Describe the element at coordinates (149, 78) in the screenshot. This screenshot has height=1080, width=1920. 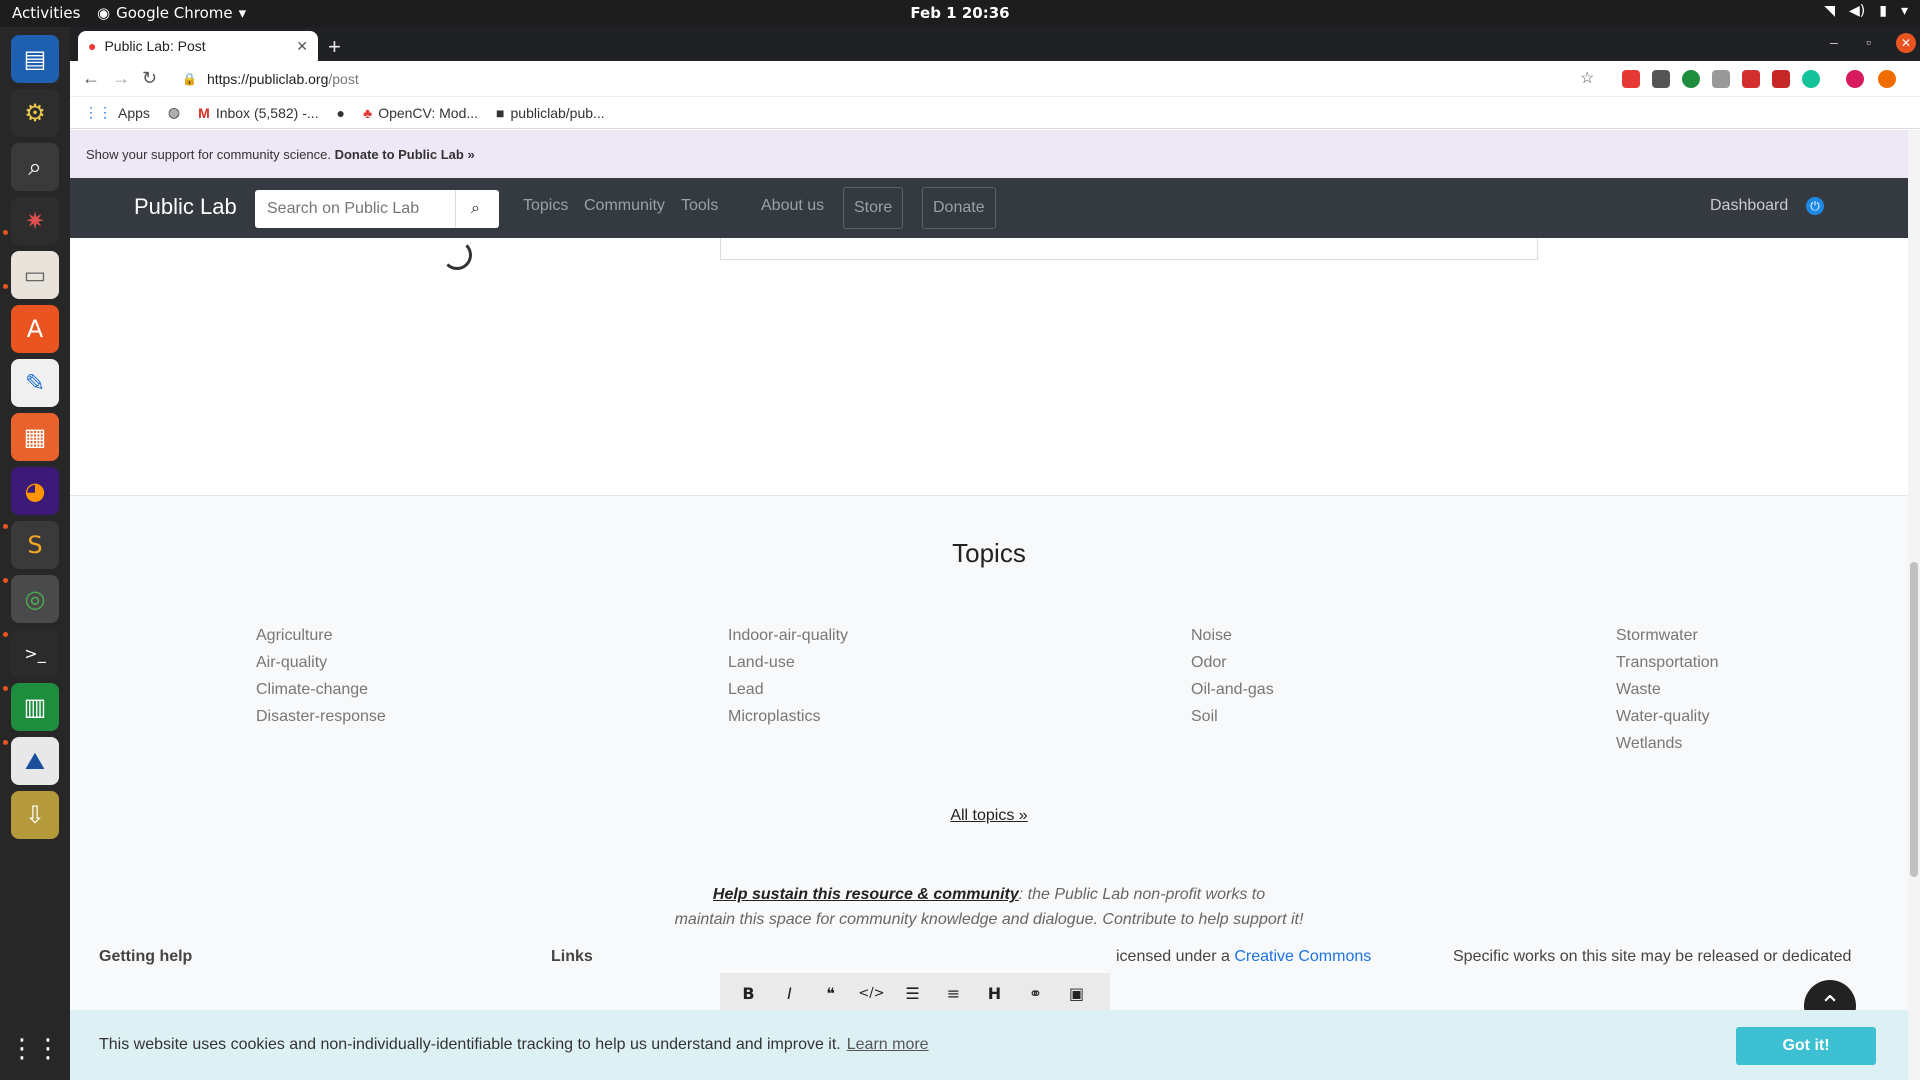
I see `reload-icon: ↻` at that location.